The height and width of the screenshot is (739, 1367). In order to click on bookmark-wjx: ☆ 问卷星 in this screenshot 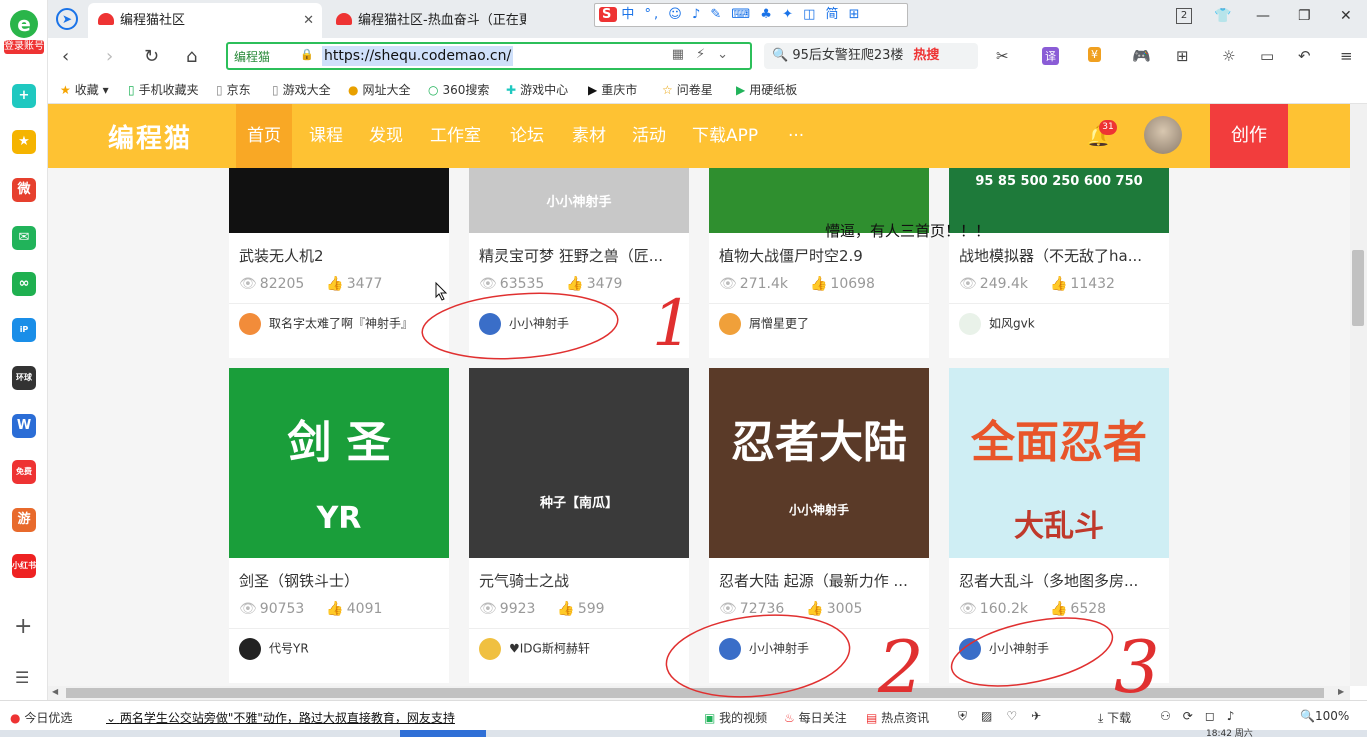, I will do `click(687, 89)`.